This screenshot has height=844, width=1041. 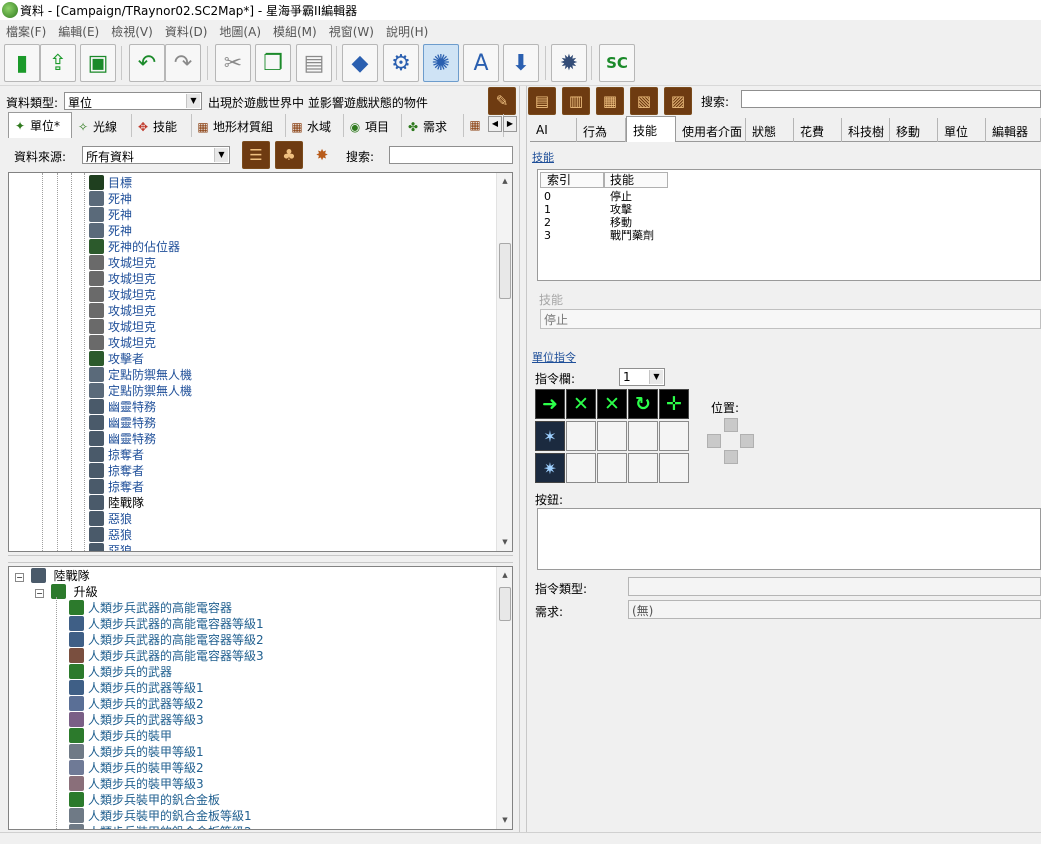 I want to click on data-type-select: 單位 ▼, so click(x=133, y=101).